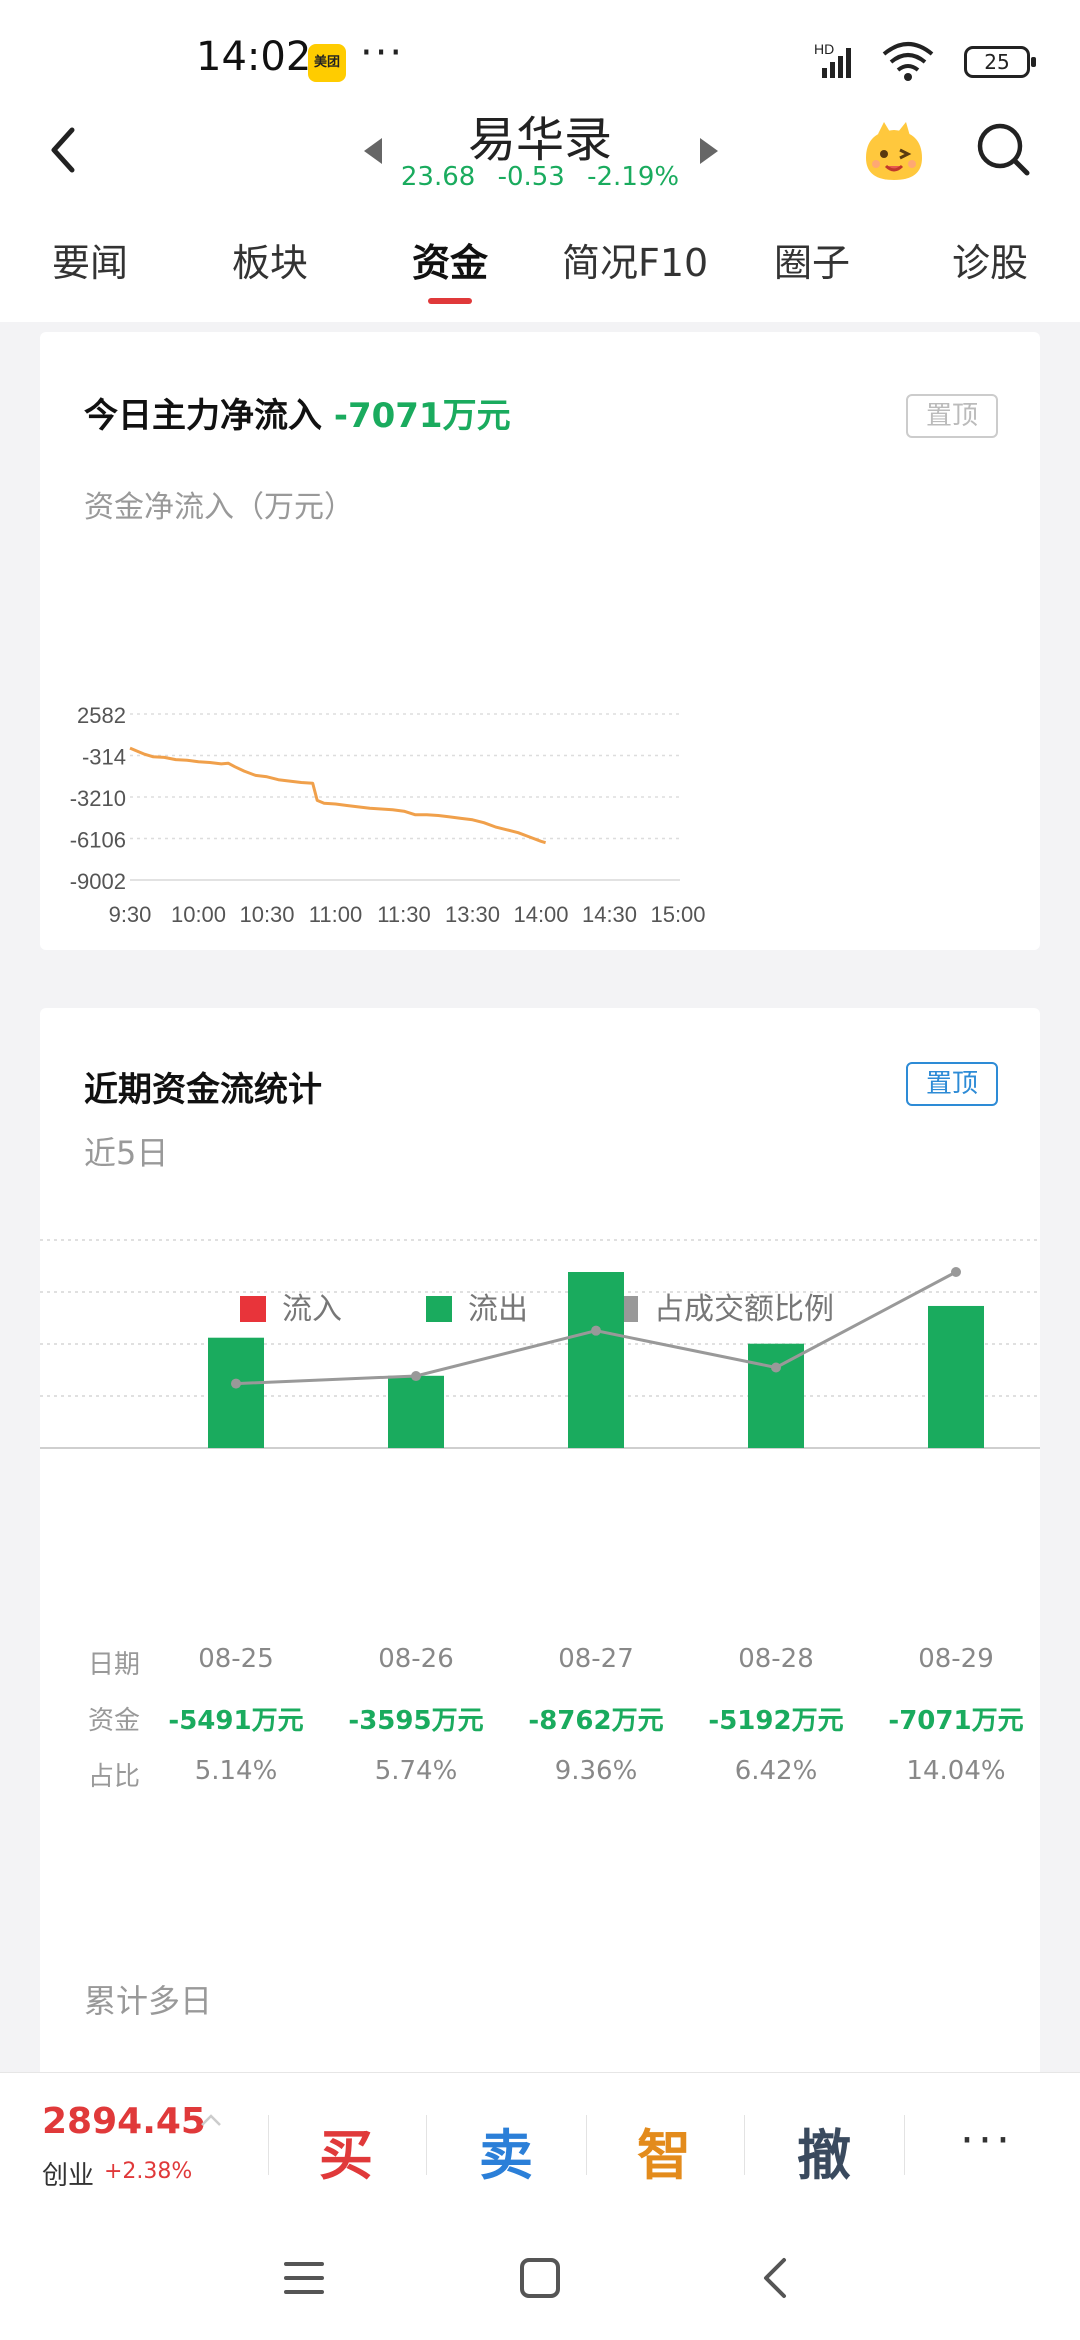 This screenshot has width=1080, height=2340. I want to click on date-row: 日期 08-25 08-26 08-27 08-28 08-29, so click(540, 1664).